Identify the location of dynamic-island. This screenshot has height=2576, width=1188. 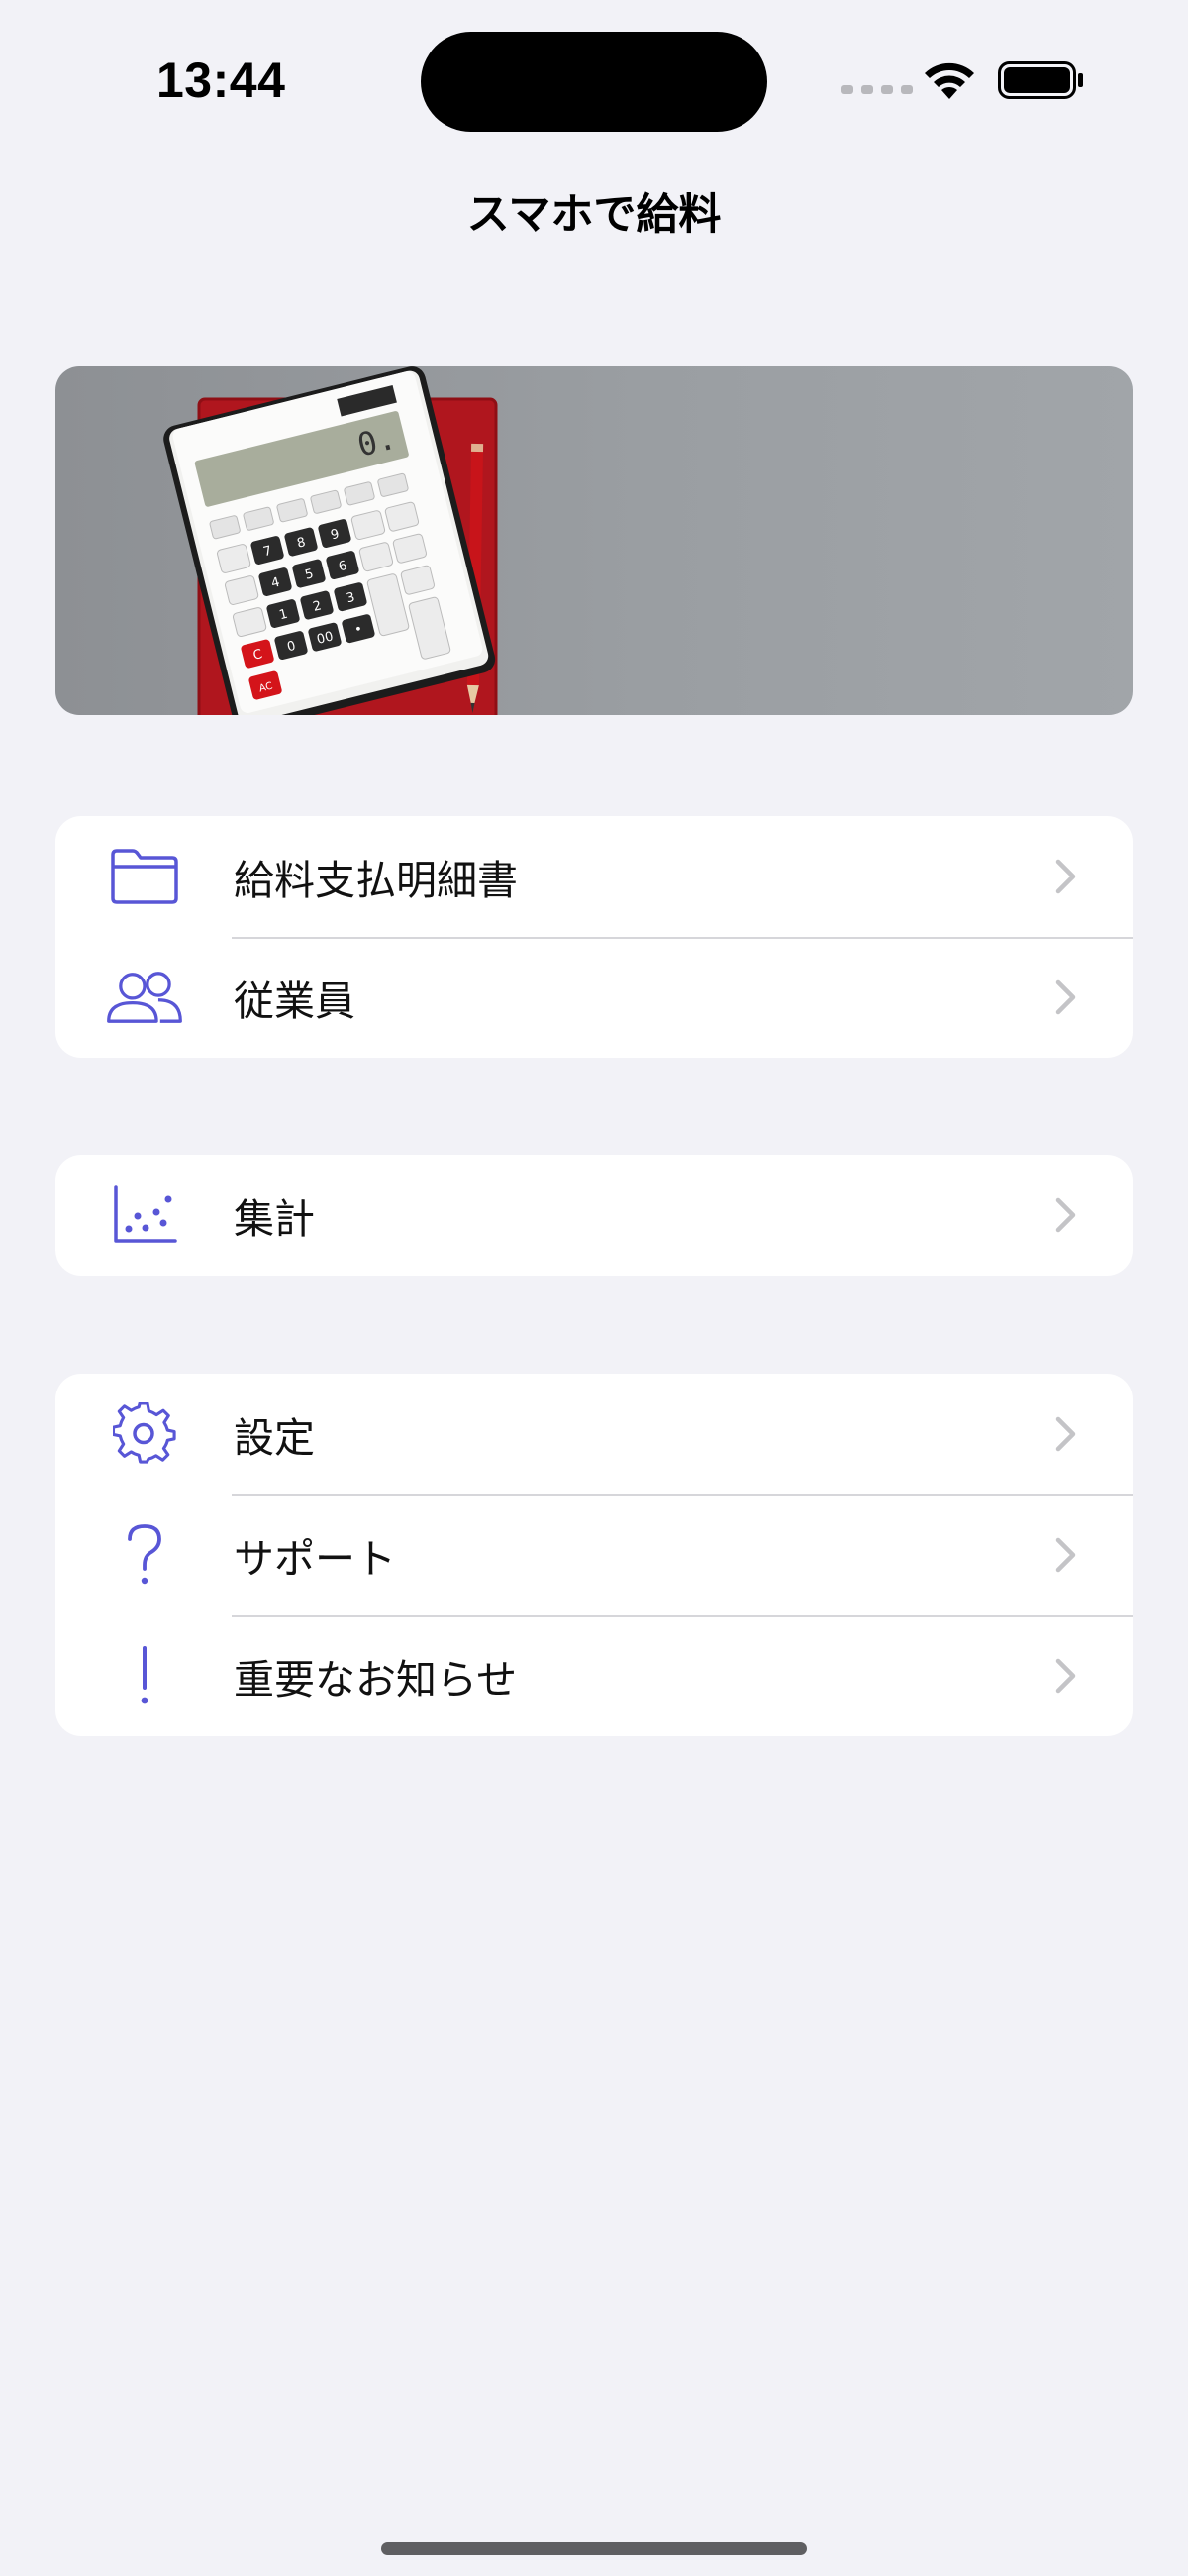
(594, 82).